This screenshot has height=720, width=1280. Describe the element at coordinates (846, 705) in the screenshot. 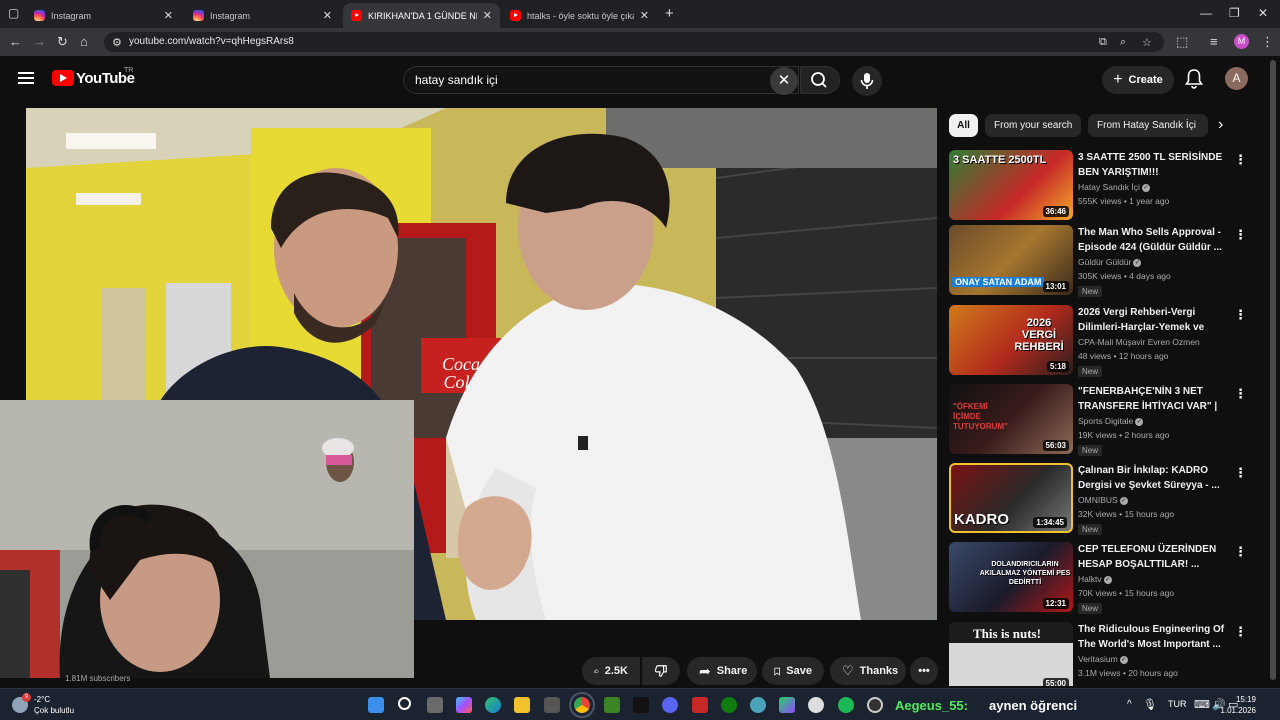

I see `spotify-icon` at that location.